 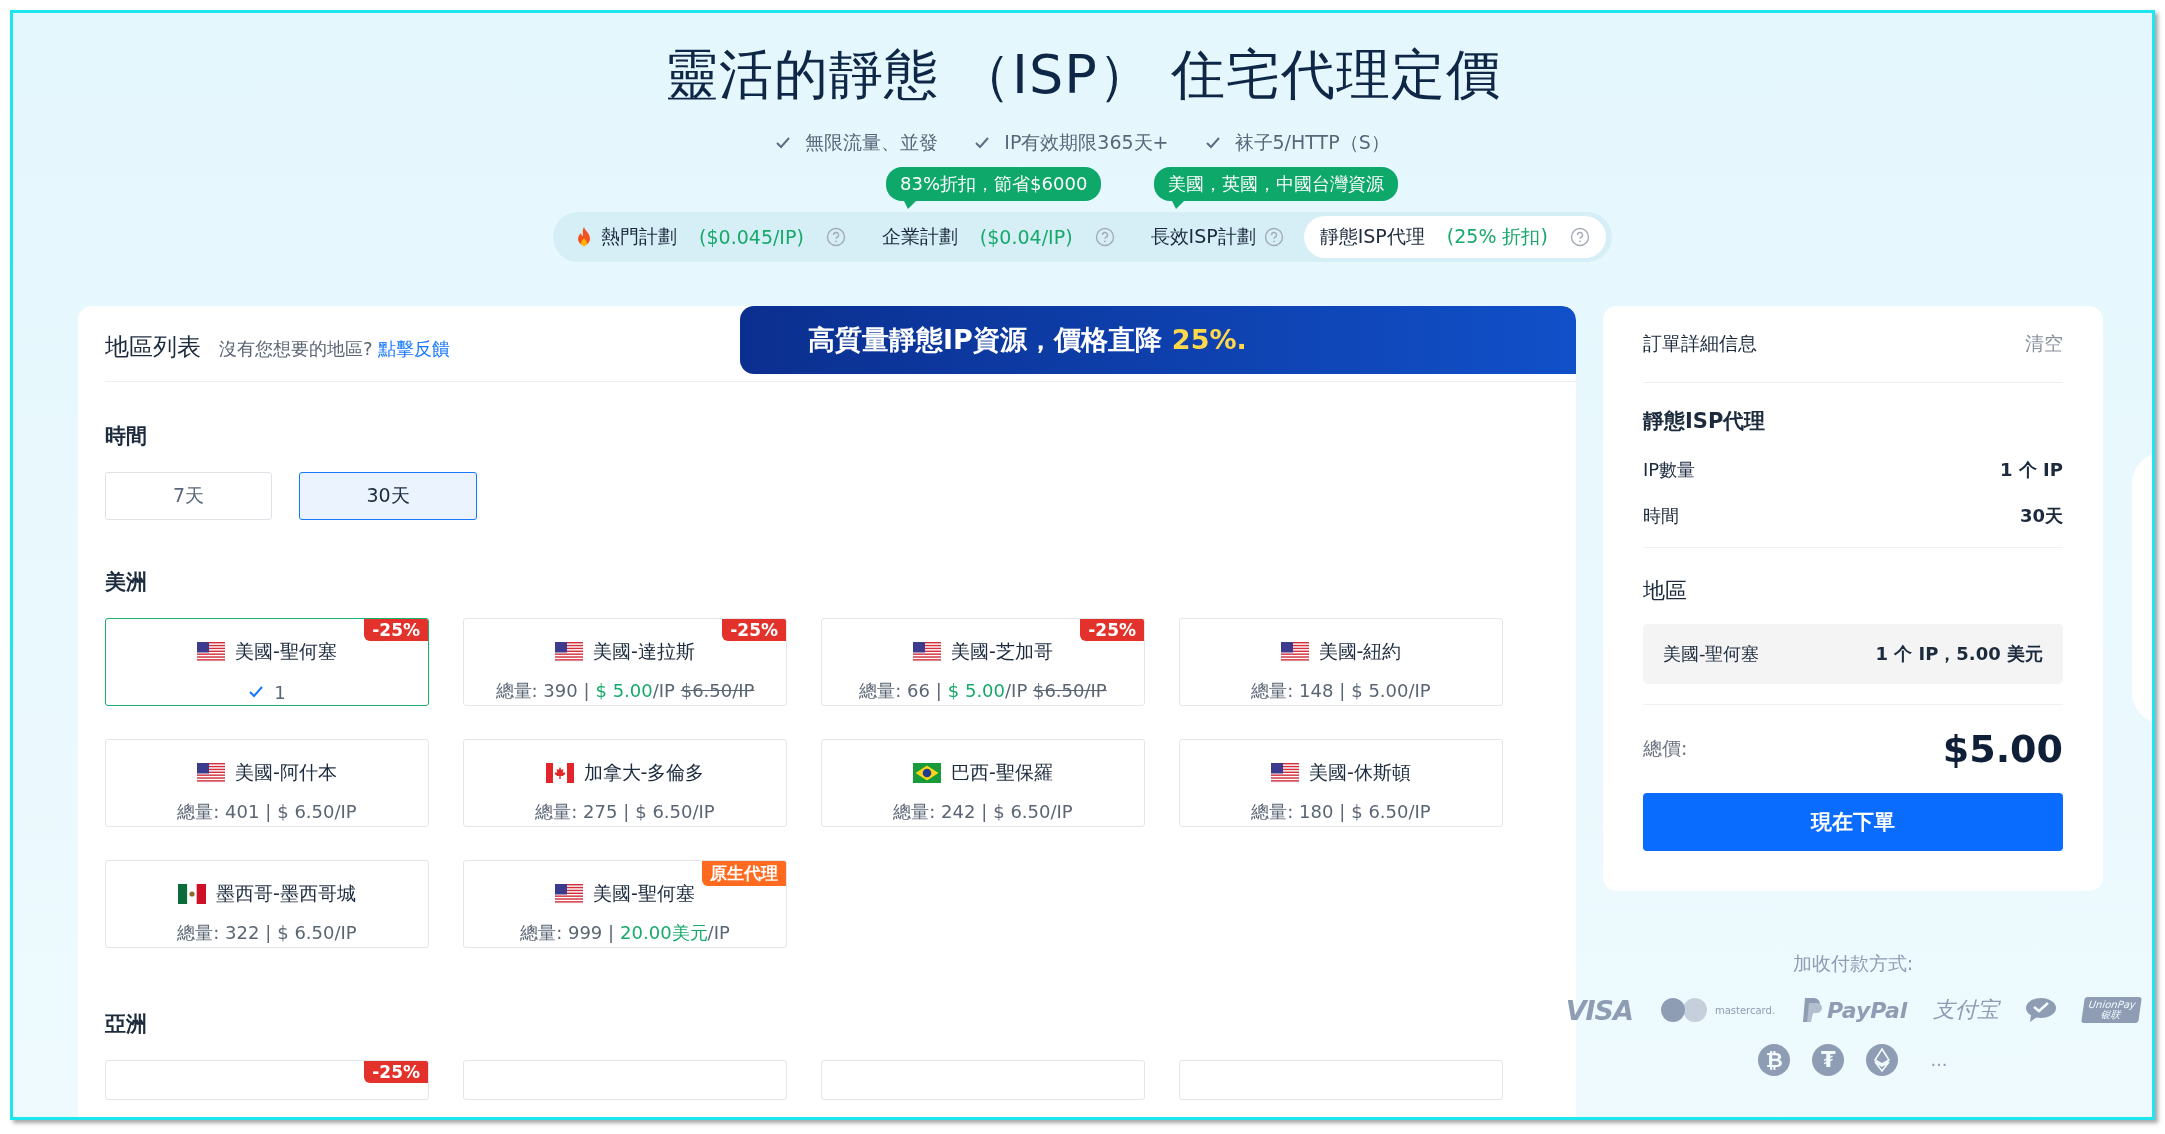 What do you see at coordinates (1853, 963) in the screenshot?
I see `payment-label: 加收付款方式:` at bounding box center [1853, 963].